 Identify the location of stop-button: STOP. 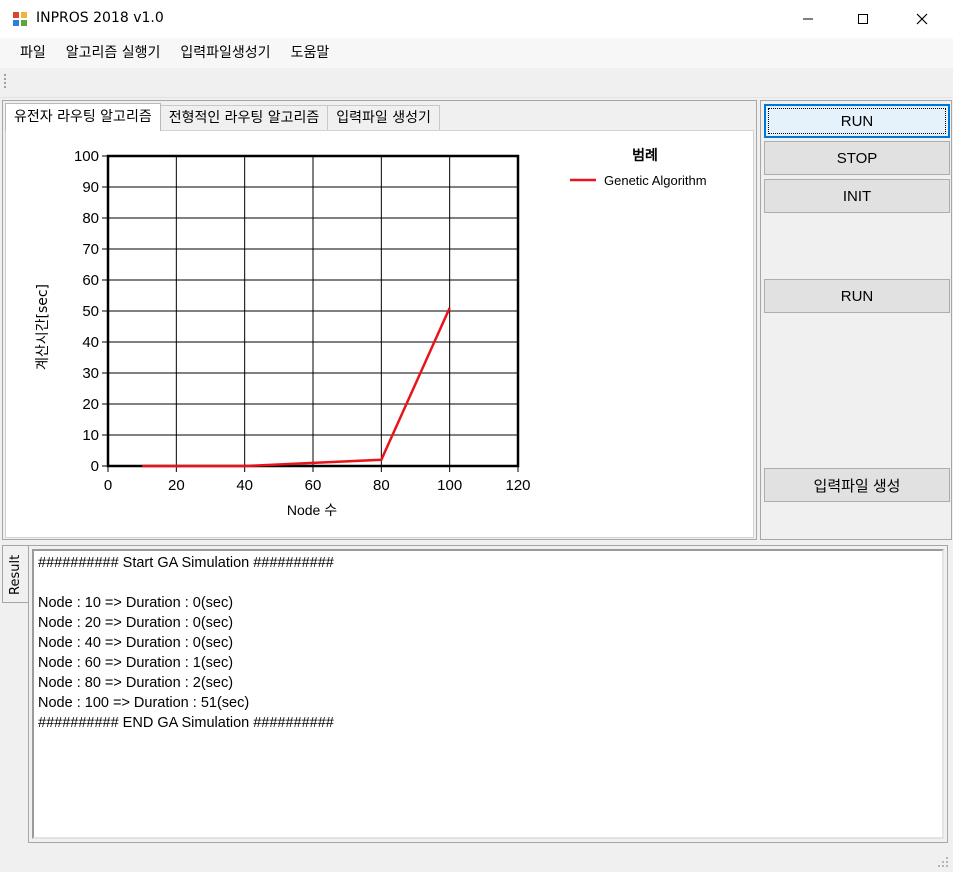
(857, 158).